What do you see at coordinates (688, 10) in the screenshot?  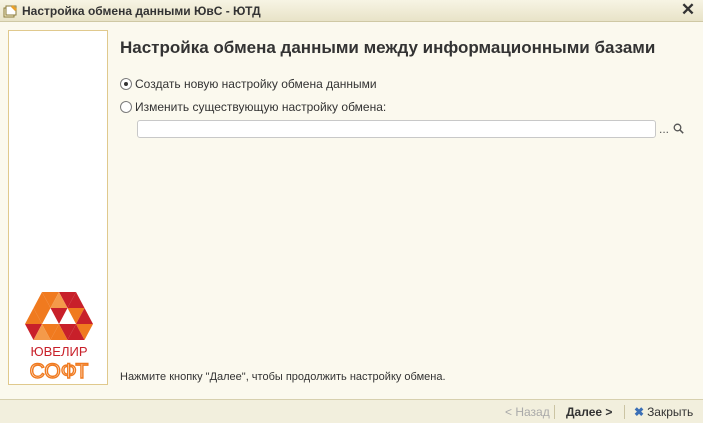 I see `close-icon: ✕` at bounding box center [688, 10].